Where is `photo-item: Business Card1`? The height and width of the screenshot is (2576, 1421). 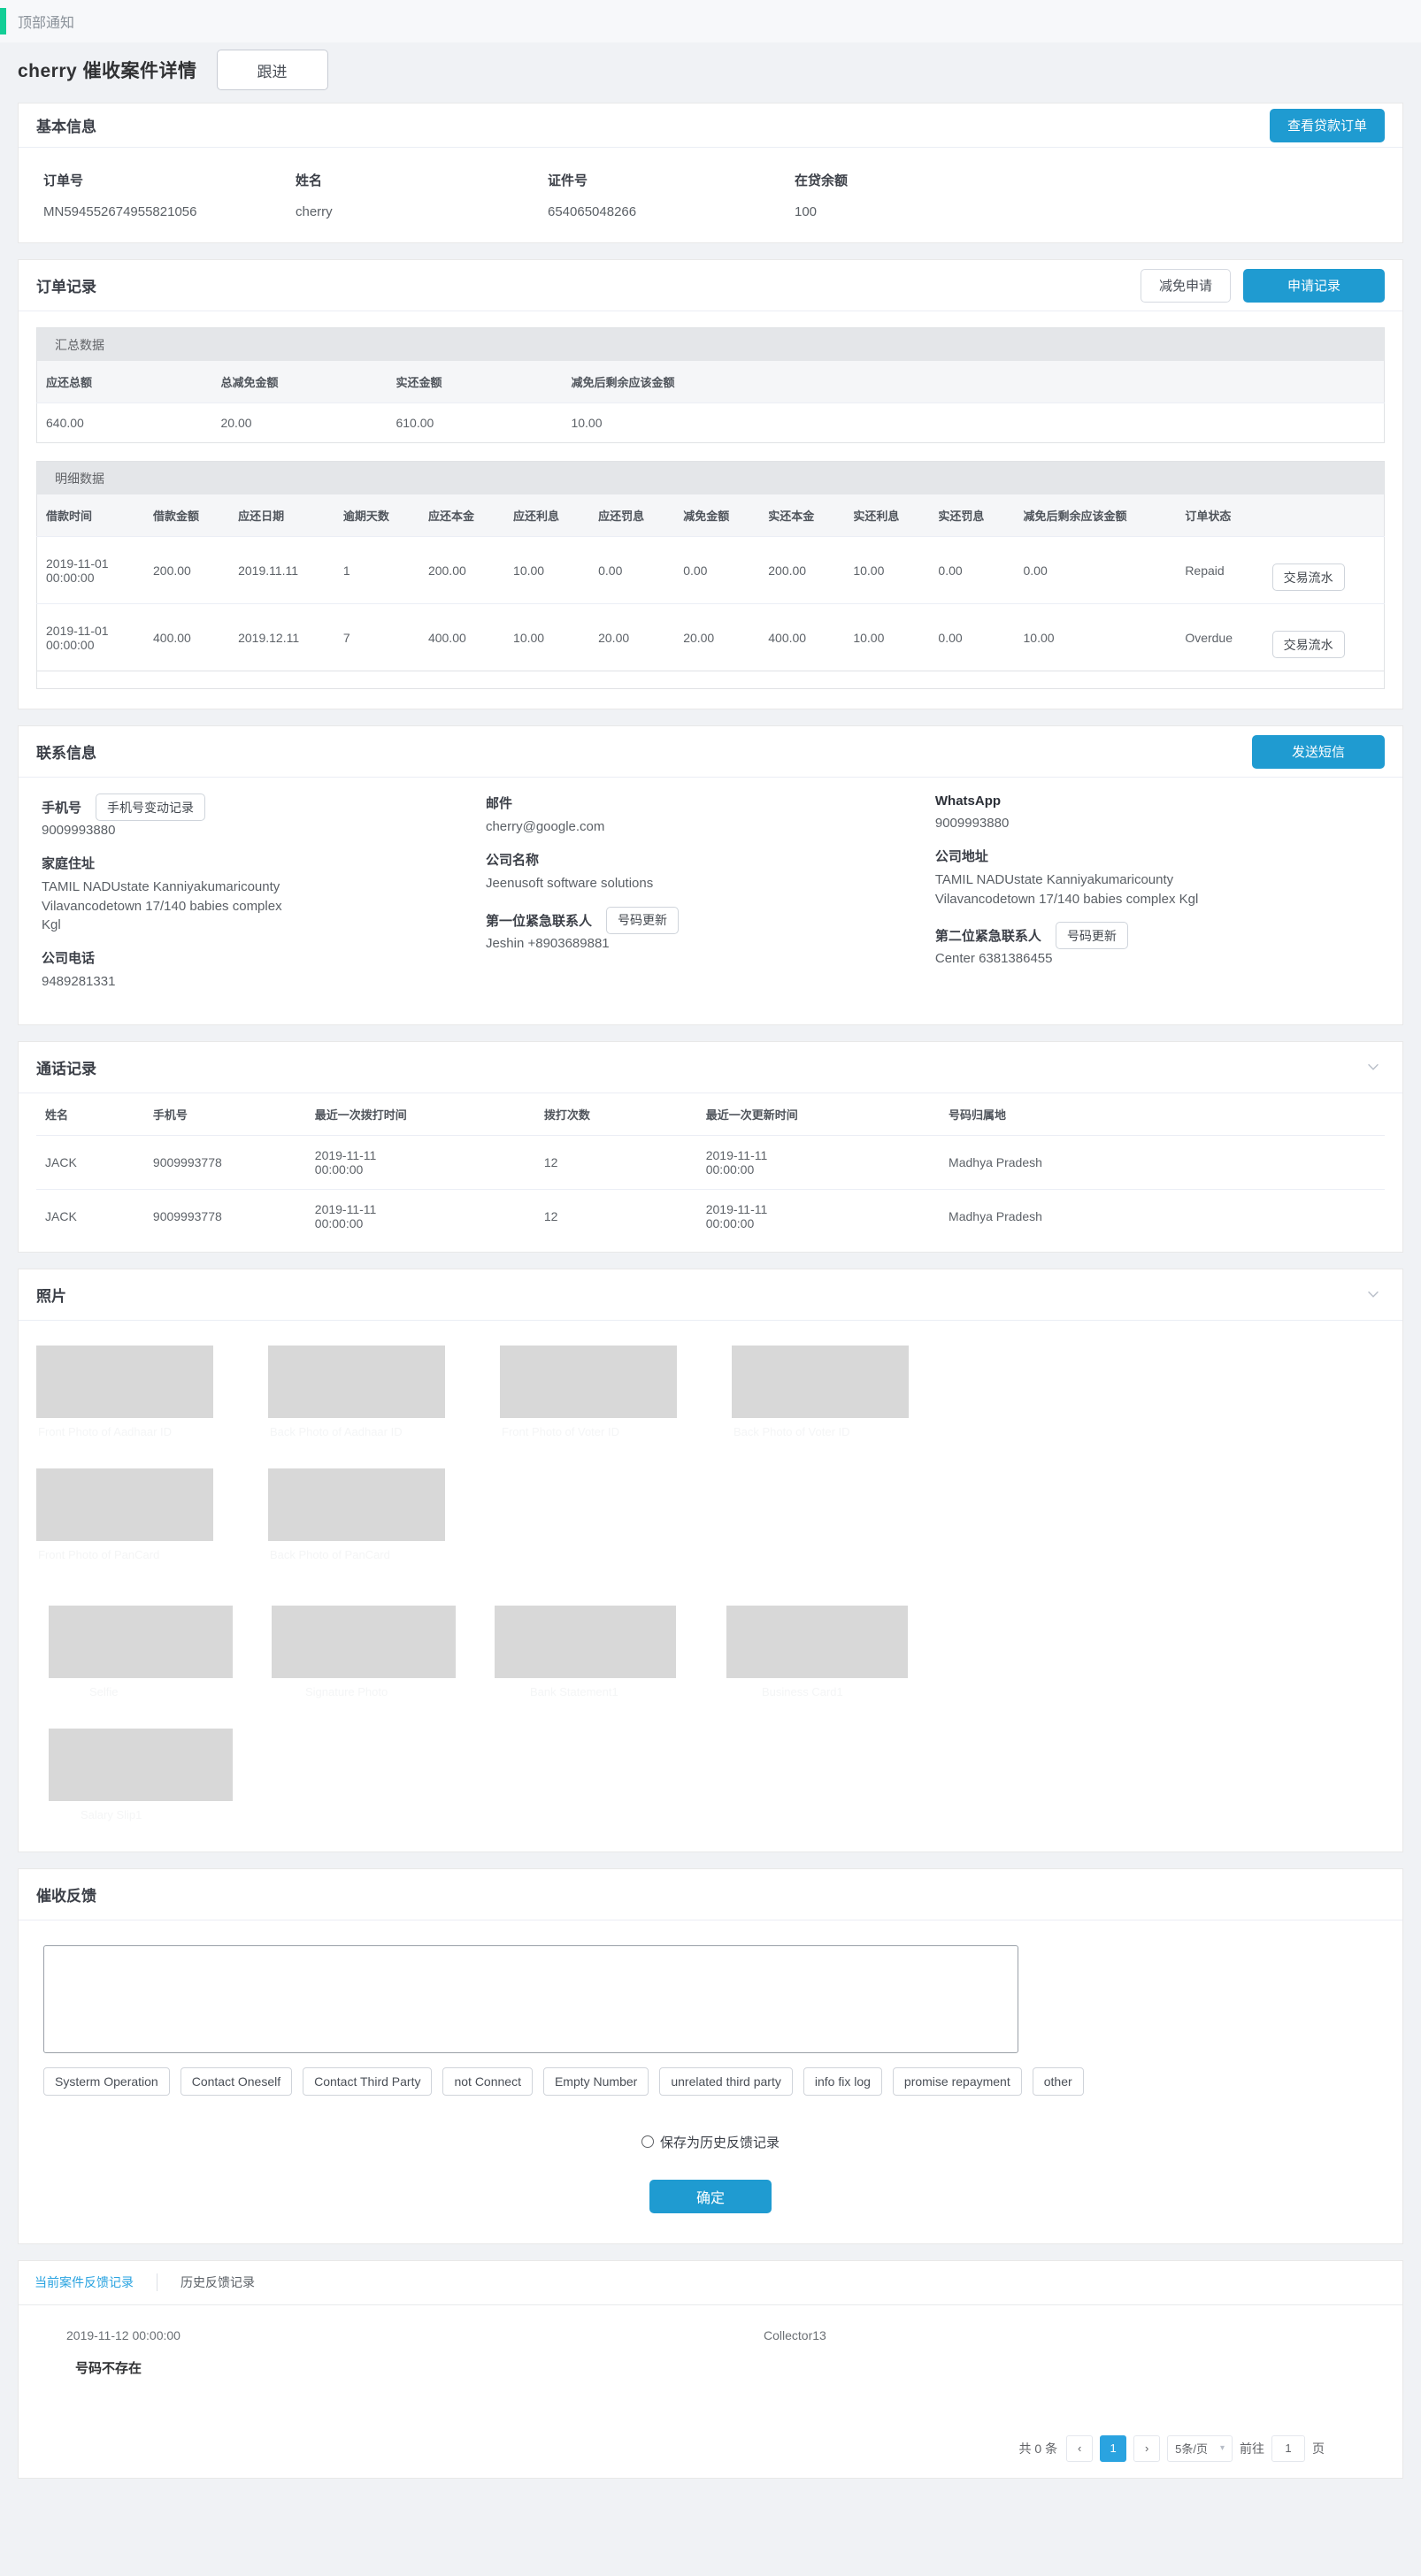
photo-item: Business Card1 is located at coordinates (819, 1651).